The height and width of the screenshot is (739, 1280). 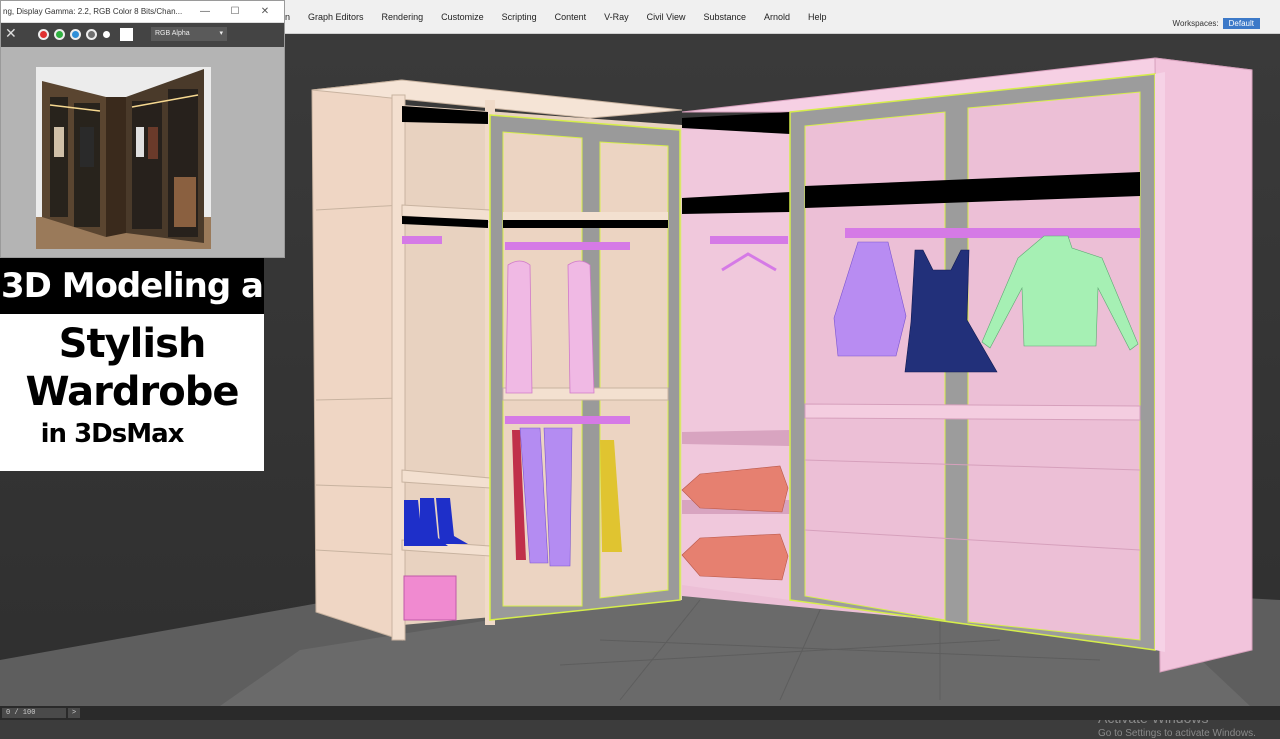 I want to click on clear-icon: ✕, so click(x=11, y=33).